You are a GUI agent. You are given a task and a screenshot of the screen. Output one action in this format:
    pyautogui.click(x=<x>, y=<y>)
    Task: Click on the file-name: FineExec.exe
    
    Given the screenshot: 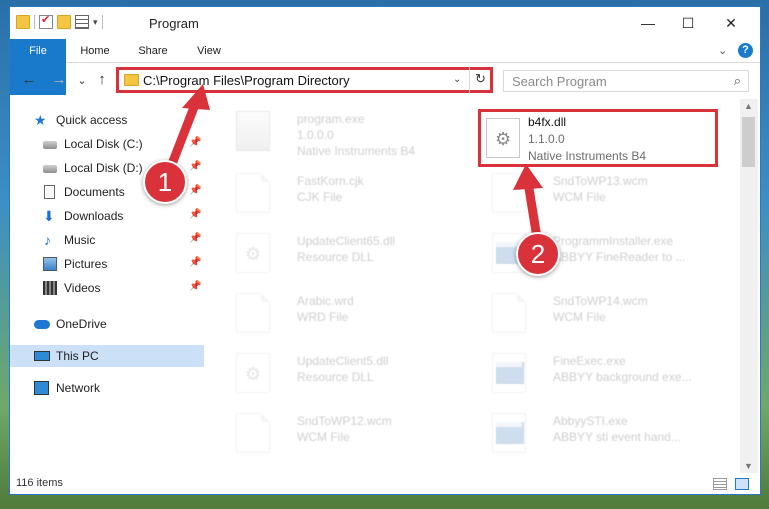 What is the action you would take?
    pyautogui.click(x=589, y=361)
    